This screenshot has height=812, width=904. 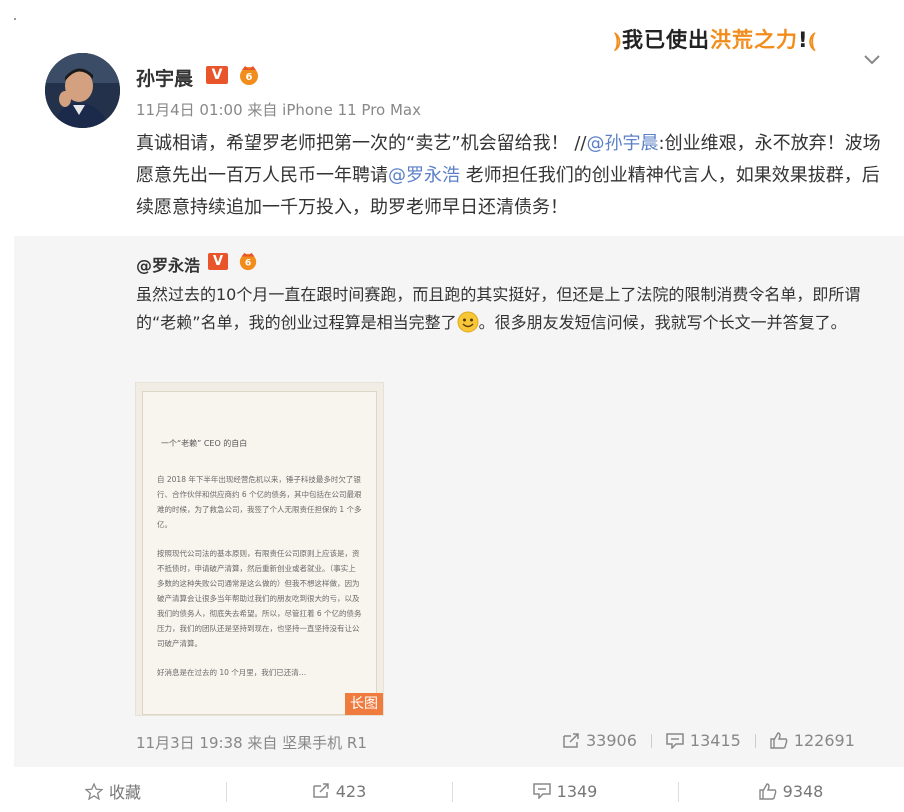 I want to click on comment-count: 1349, so click(x=577, y=791).